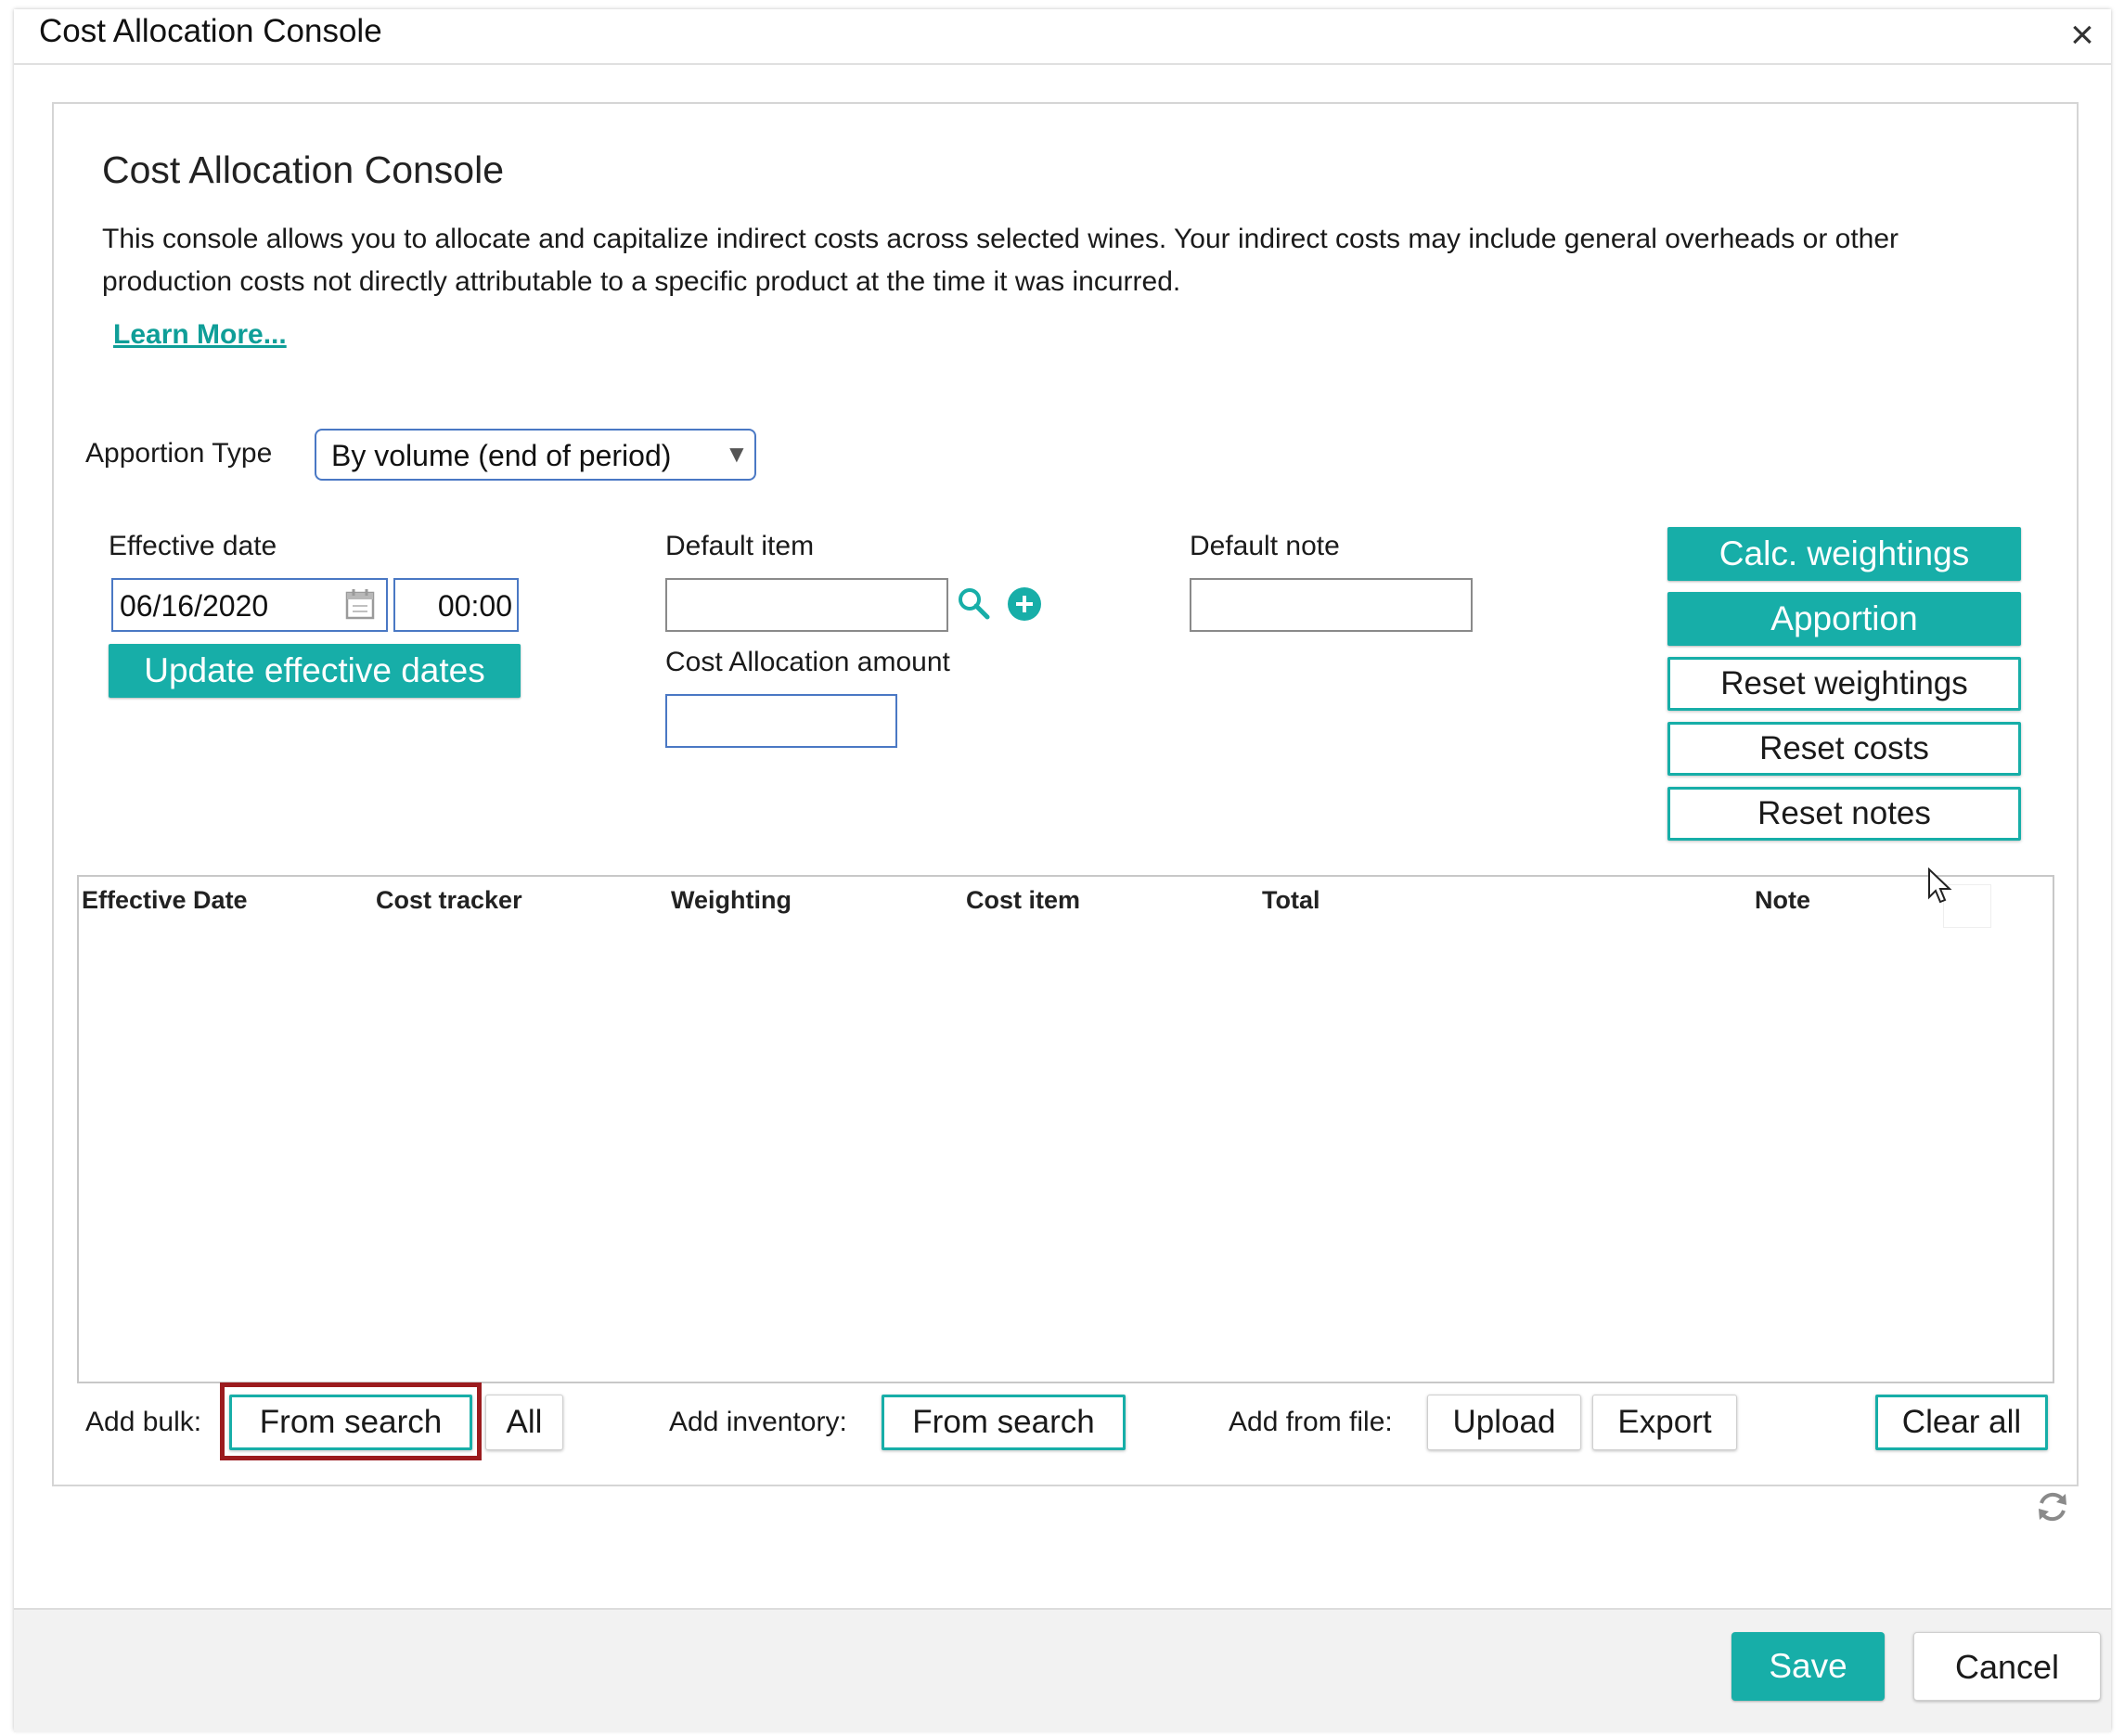 The height and width of the screenshot is (1736, 2124). Describe the element at coordinates (1004, 1422) in the screenshot. I see `inventory-from-search-button: From search` at that location.